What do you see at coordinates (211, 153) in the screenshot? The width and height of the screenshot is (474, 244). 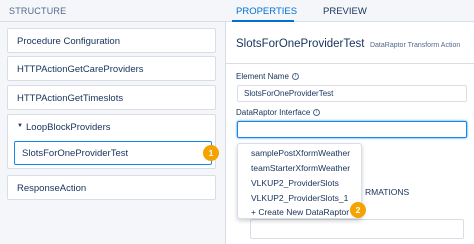 I see `callout-badge-1: 1` at bounding box center [211, 153].